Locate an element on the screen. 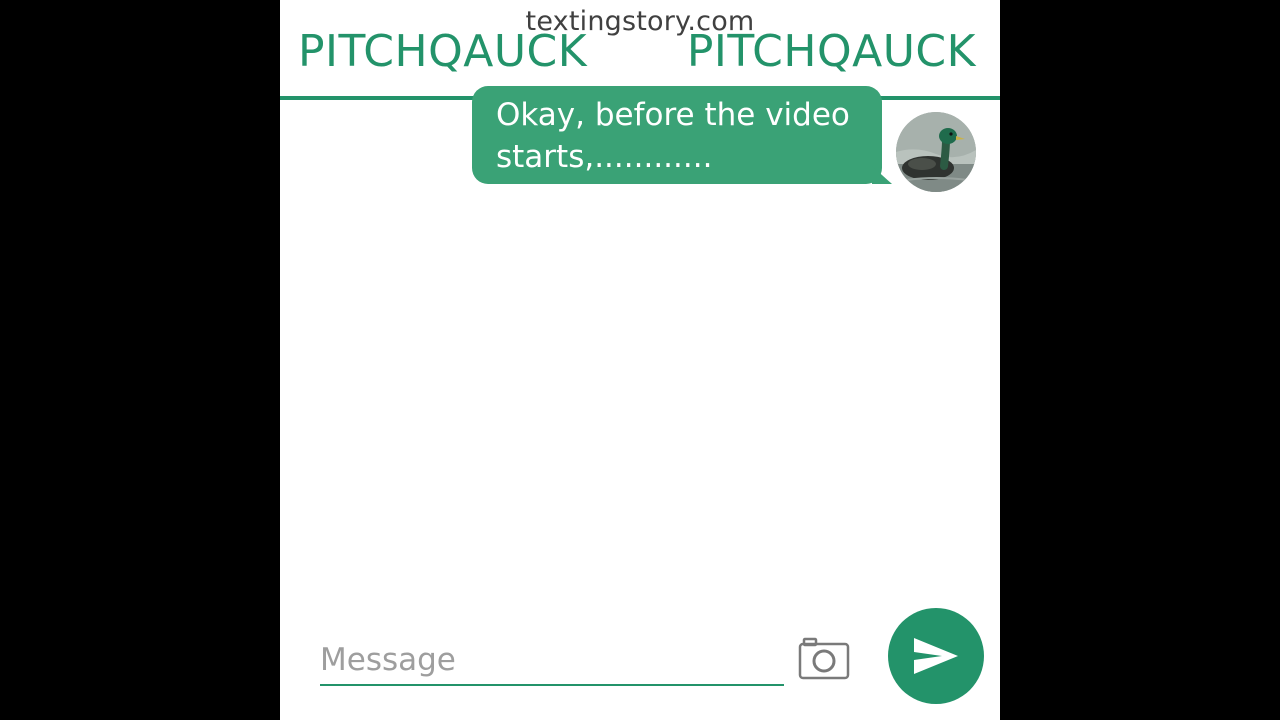 The image size is (1280, 720). duck-avatar-image is located at coordinates (936, 152).